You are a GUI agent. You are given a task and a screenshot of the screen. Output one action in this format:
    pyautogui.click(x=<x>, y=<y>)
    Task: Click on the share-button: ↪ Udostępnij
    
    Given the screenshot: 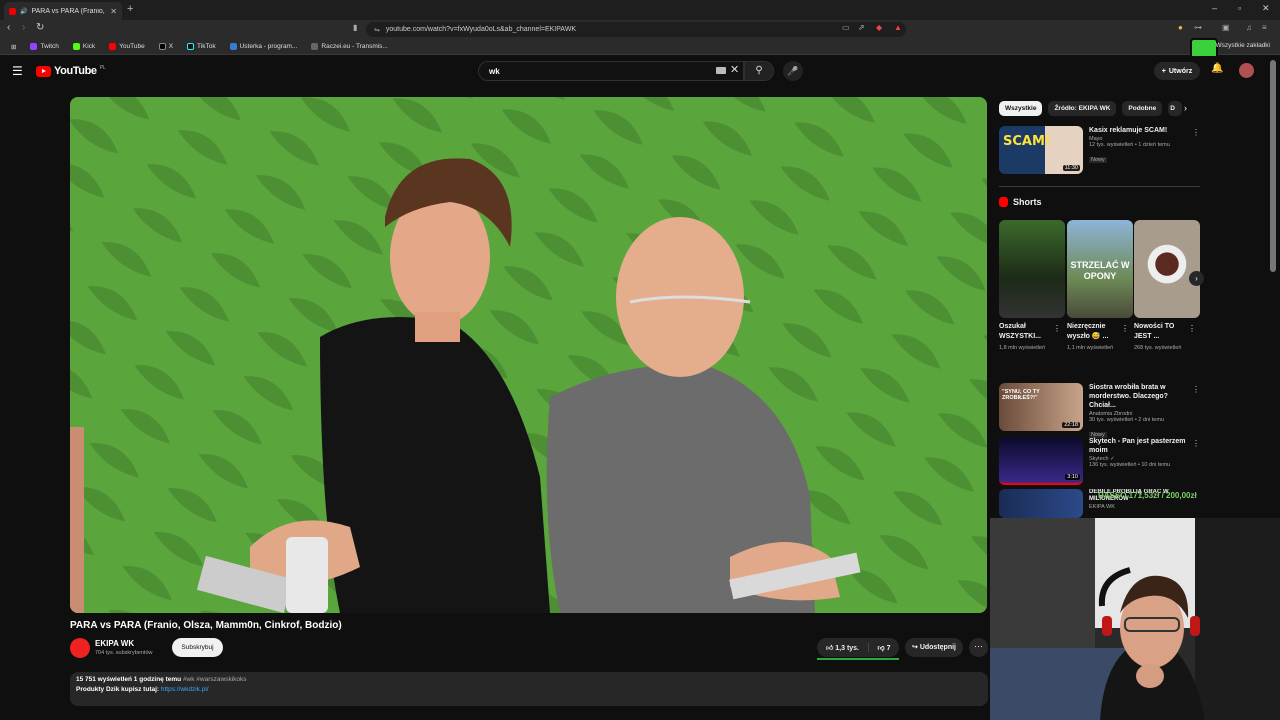 What is the action you would take?
    pyautogui.click(x=934, y=647)
    